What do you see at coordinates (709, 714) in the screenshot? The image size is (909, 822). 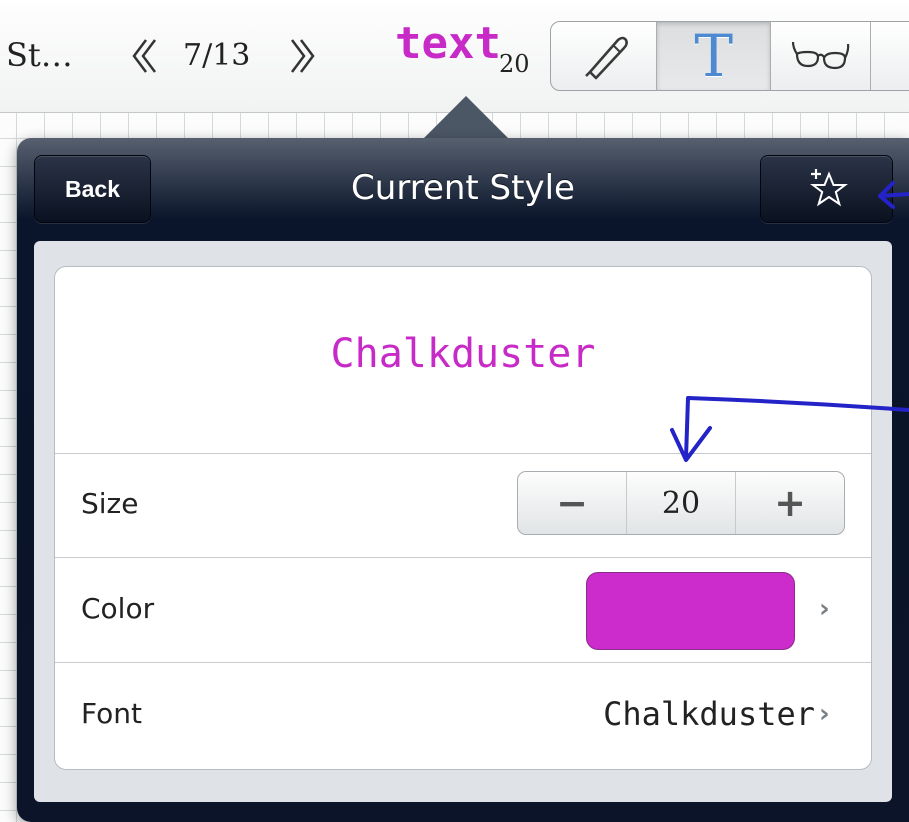 I see `font-value: Chalkduster` at bounding box center [709, 714].